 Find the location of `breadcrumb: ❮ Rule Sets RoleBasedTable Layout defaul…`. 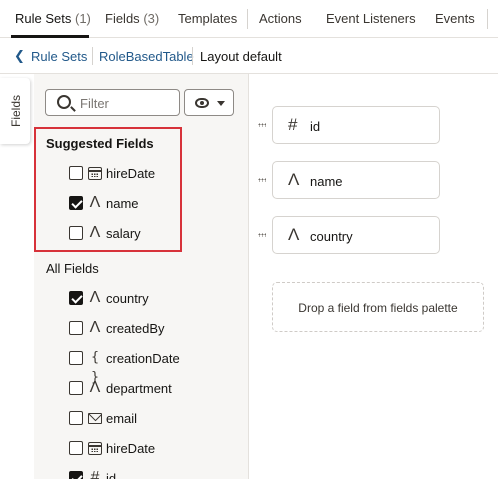

breadcrumb: ❮ Rule Sets RoleBasedTable Layout defaul… is located at coordinates (249, 56).